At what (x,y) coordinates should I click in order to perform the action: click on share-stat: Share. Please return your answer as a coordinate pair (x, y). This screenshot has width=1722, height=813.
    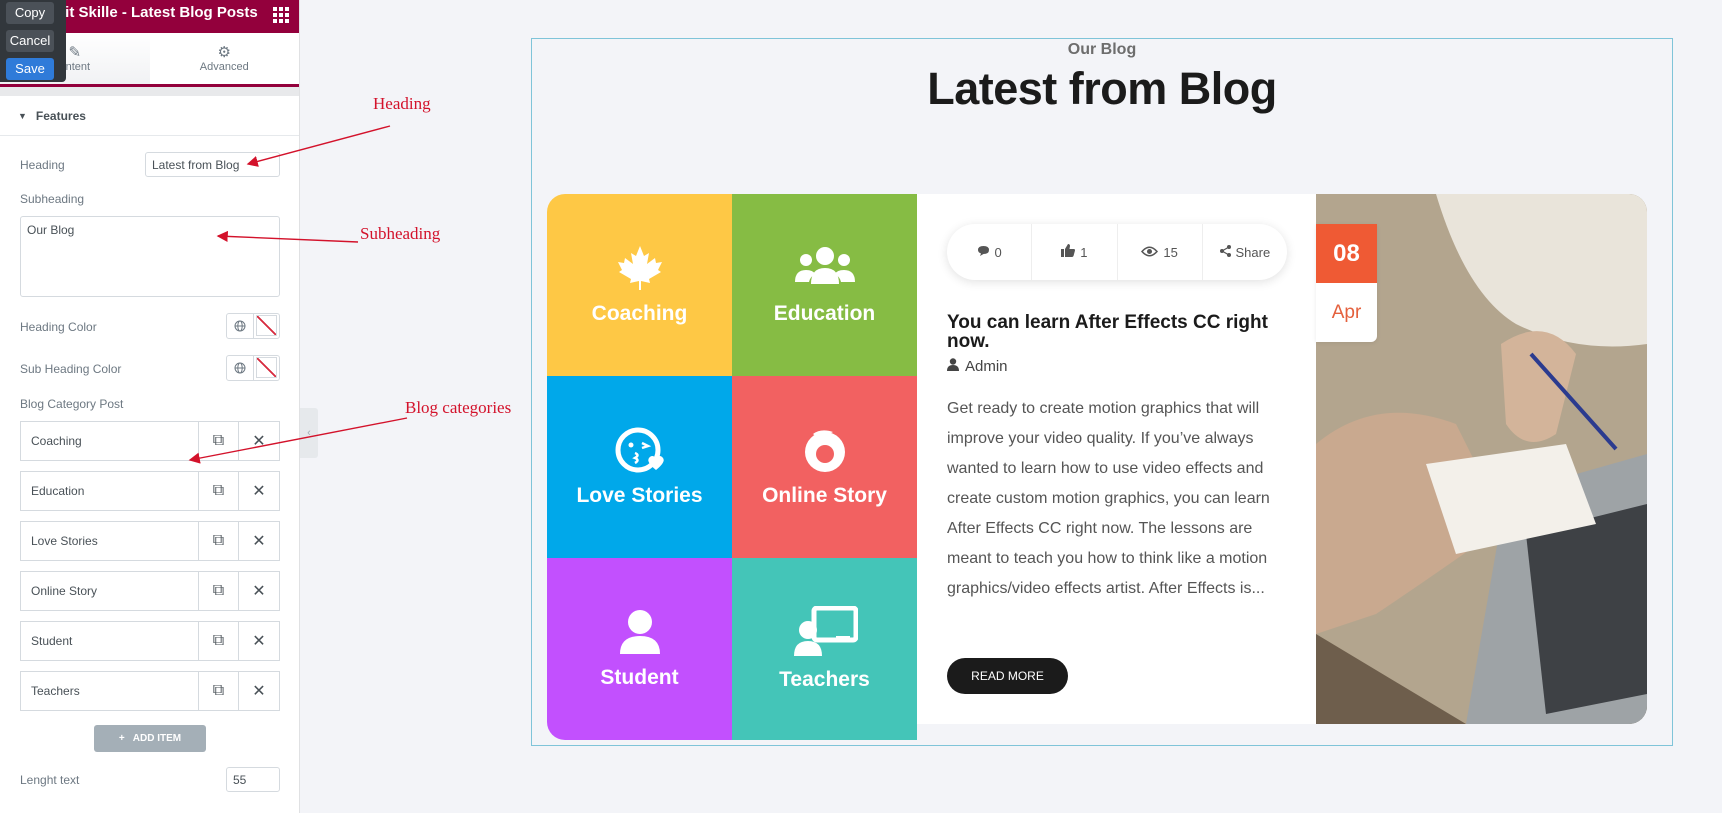
    Looking at the image, I should click on (1245, 252).